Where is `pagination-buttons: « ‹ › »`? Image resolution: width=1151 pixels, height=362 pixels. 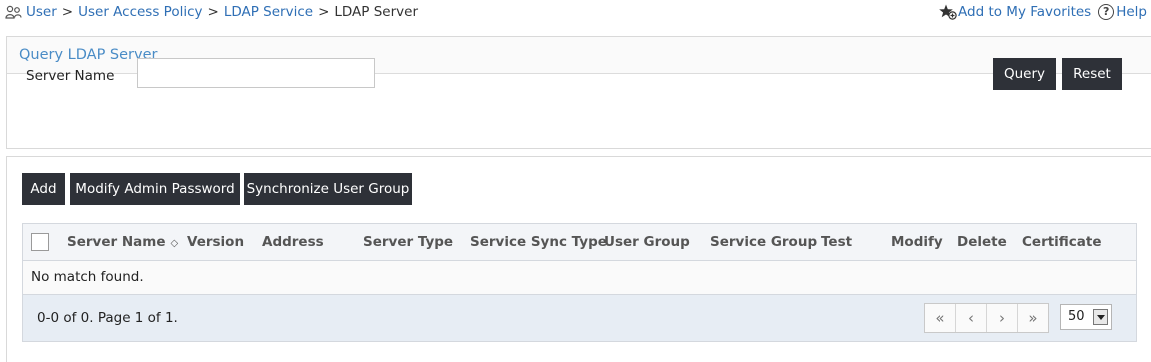 pagination-buttons: « ‹ › » is located at coordinates (986, 318).